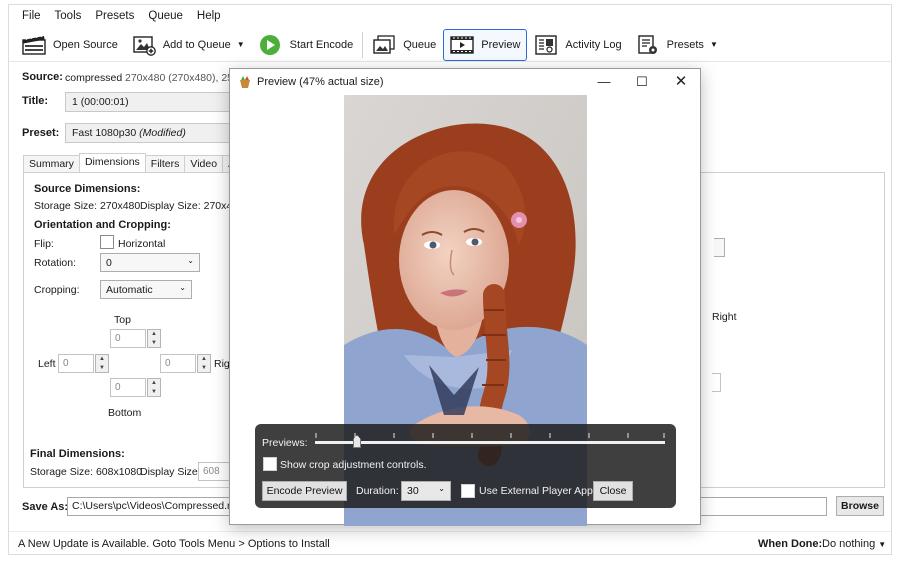 This screenshot has width=900, height=561. Describe the element at coordinates (285, 443) in the screenshot. I see `previews-label: Previews:` at that location.